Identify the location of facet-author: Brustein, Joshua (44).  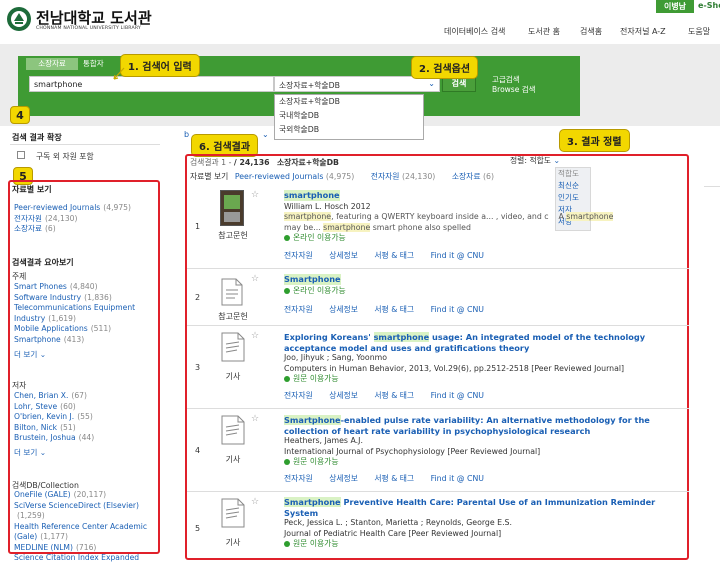
(54, 438).